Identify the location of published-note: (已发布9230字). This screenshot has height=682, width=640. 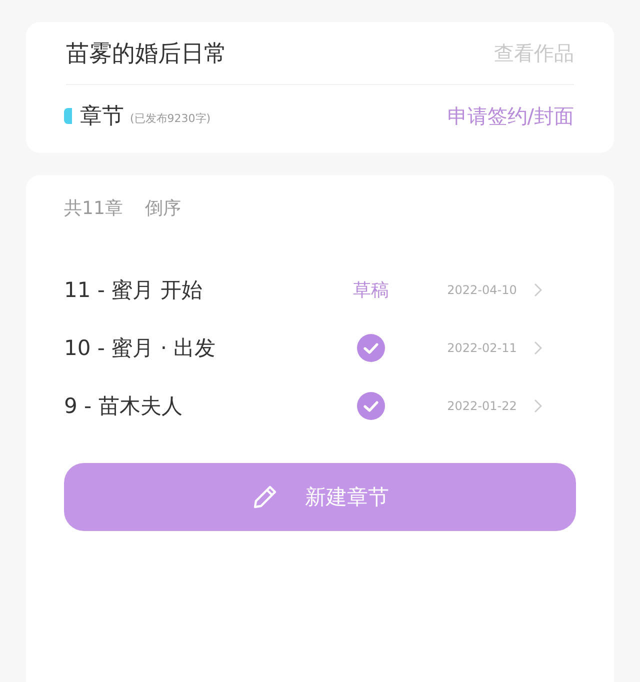
(170, 118).